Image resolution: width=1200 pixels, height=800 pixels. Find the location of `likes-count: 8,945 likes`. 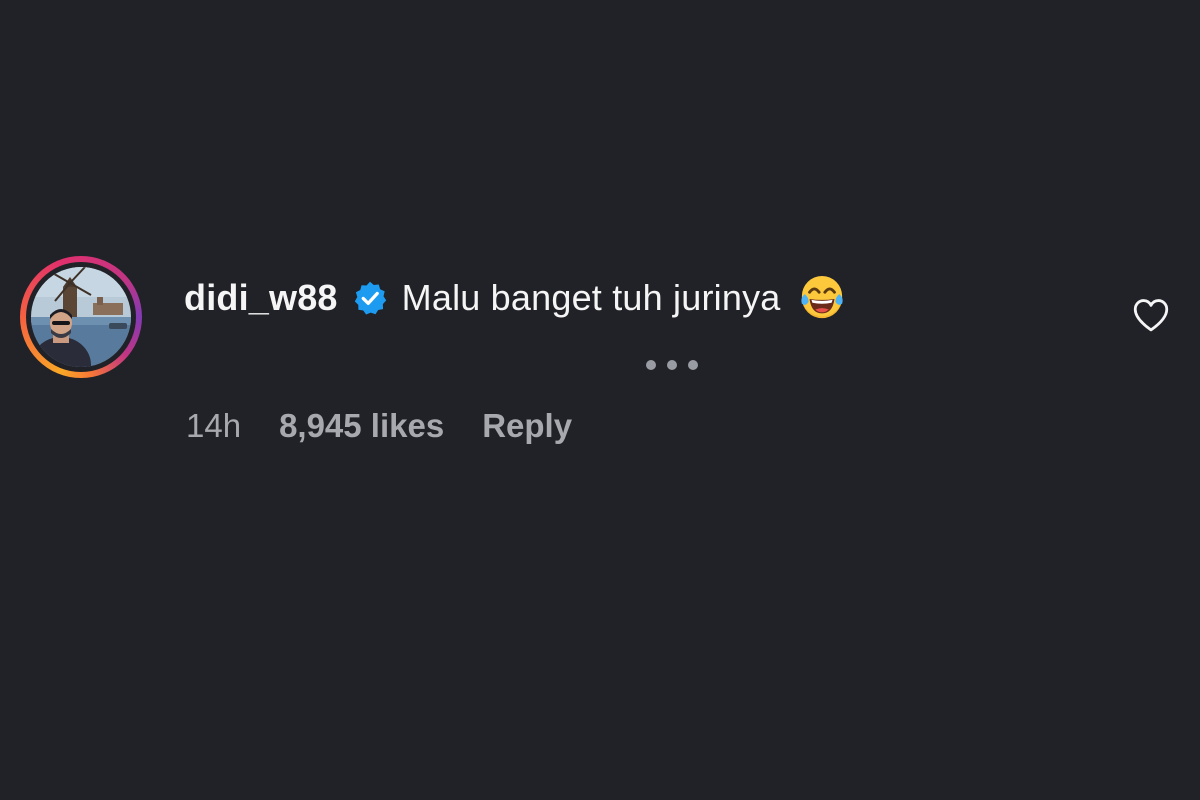

likes-count: 8,945 likes is located at coordinates (361, 426).